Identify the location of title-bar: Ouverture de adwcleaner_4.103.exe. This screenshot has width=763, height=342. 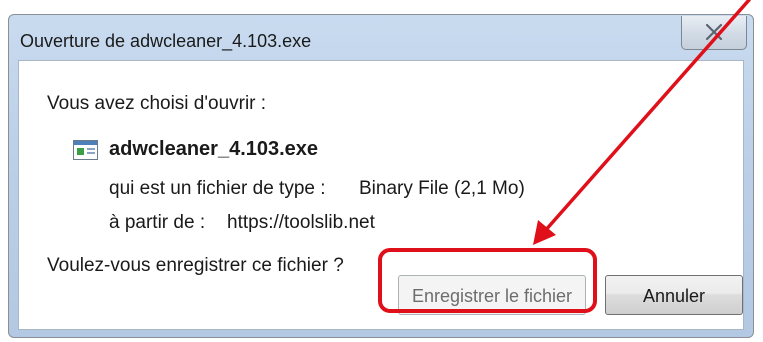
(381, 37).